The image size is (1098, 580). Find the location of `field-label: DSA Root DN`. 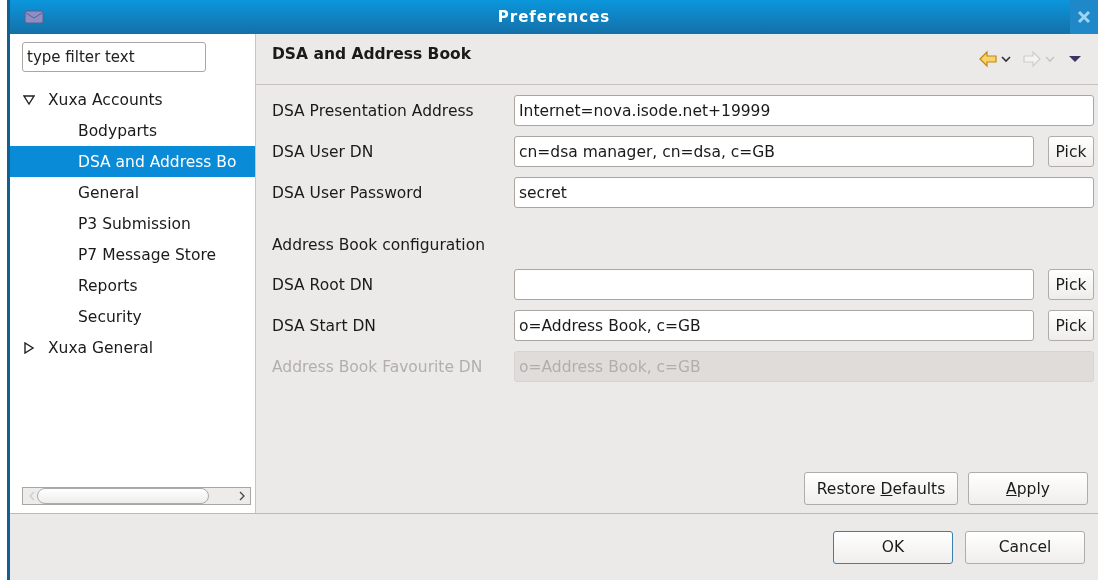

field-label: DSA Root DN is located at coordinates (323, 284).